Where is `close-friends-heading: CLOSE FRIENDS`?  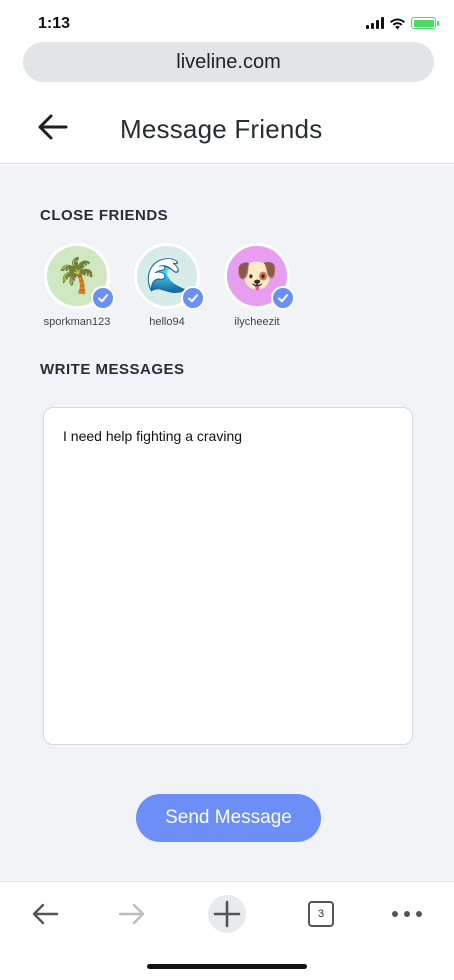
close-friends-heading: CLOSE FRIENDS is located at coordinates (104, 215).